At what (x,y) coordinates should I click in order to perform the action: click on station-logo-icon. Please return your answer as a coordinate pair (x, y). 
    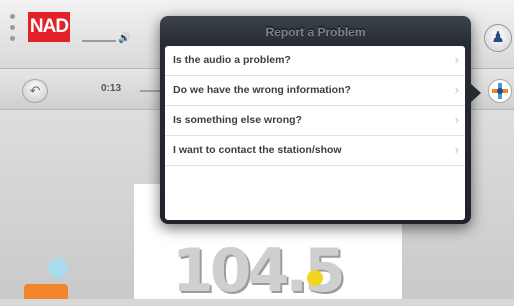
    Looking at the image, I should click on (500, 91).